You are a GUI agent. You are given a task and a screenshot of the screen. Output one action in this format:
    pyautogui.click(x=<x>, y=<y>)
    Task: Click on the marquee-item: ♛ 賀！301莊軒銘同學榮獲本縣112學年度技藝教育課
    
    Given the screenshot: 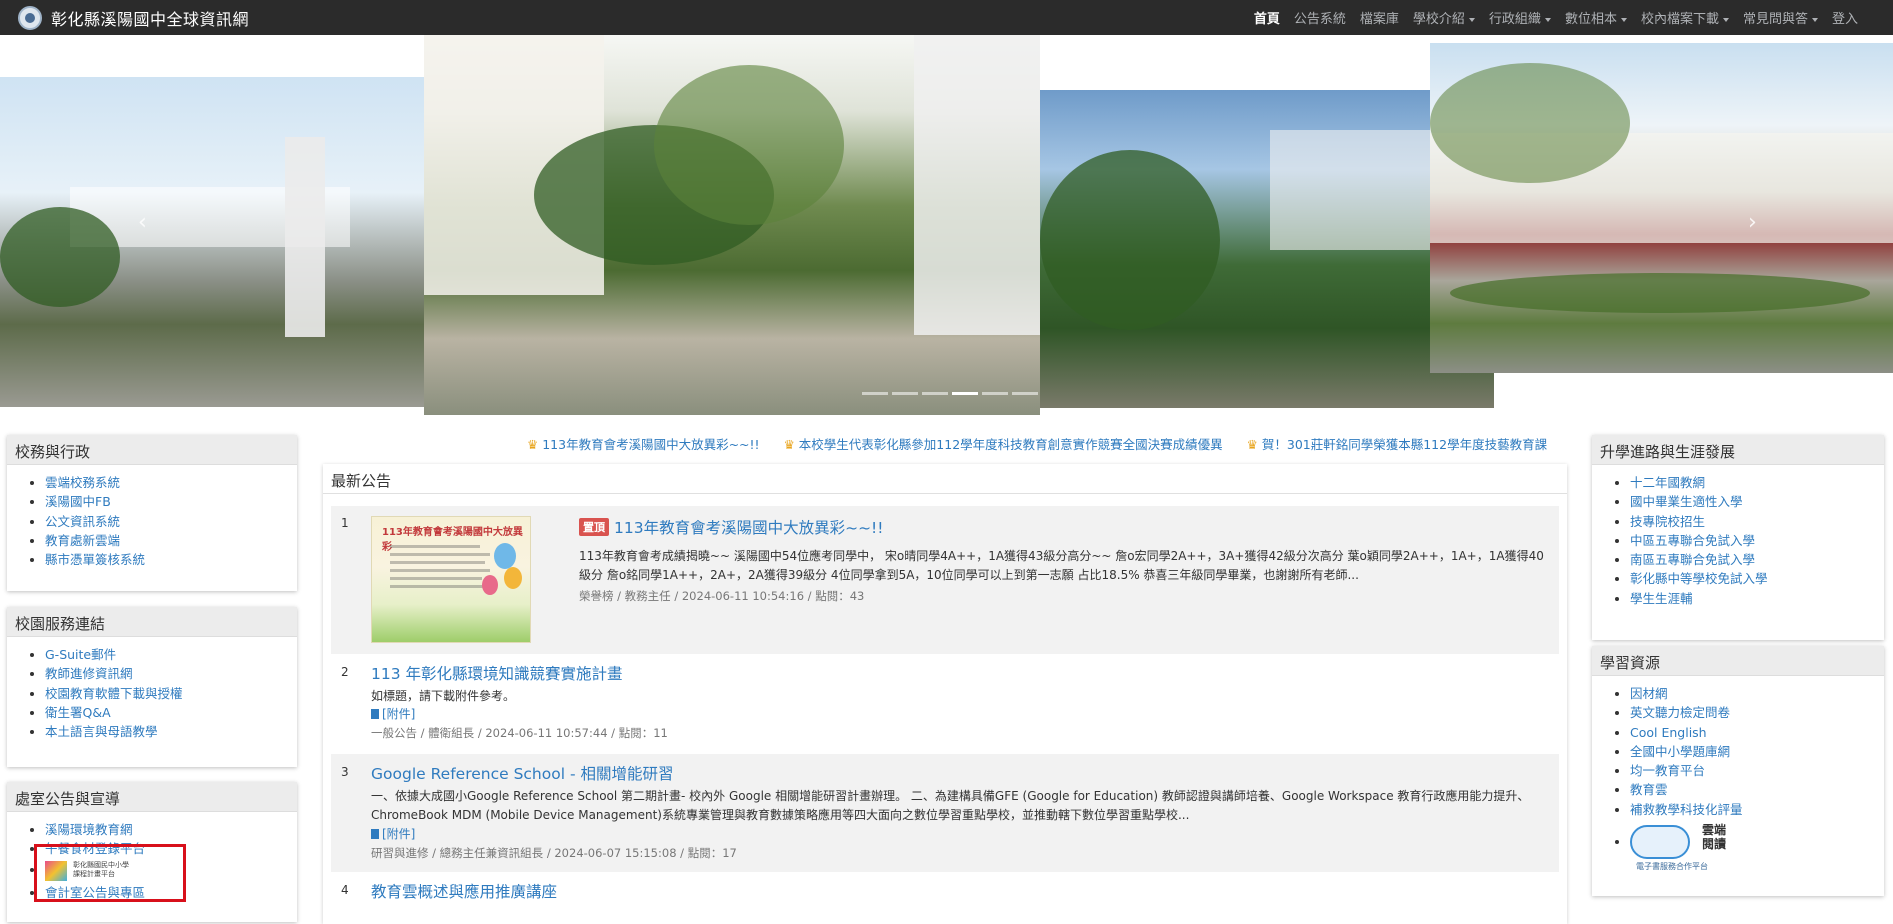 What is the action you would take?
    pyautogui.click(x=1397, y=443)
    